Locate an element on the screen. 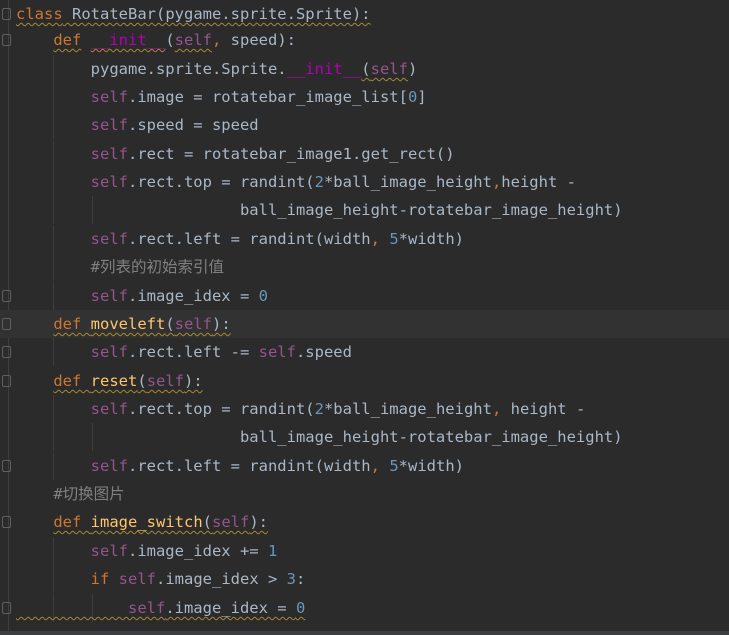 Image resolution: width=729 pixels, height=635 pixels. code-line: self.speed = speed is located at coordinates (364, 125).